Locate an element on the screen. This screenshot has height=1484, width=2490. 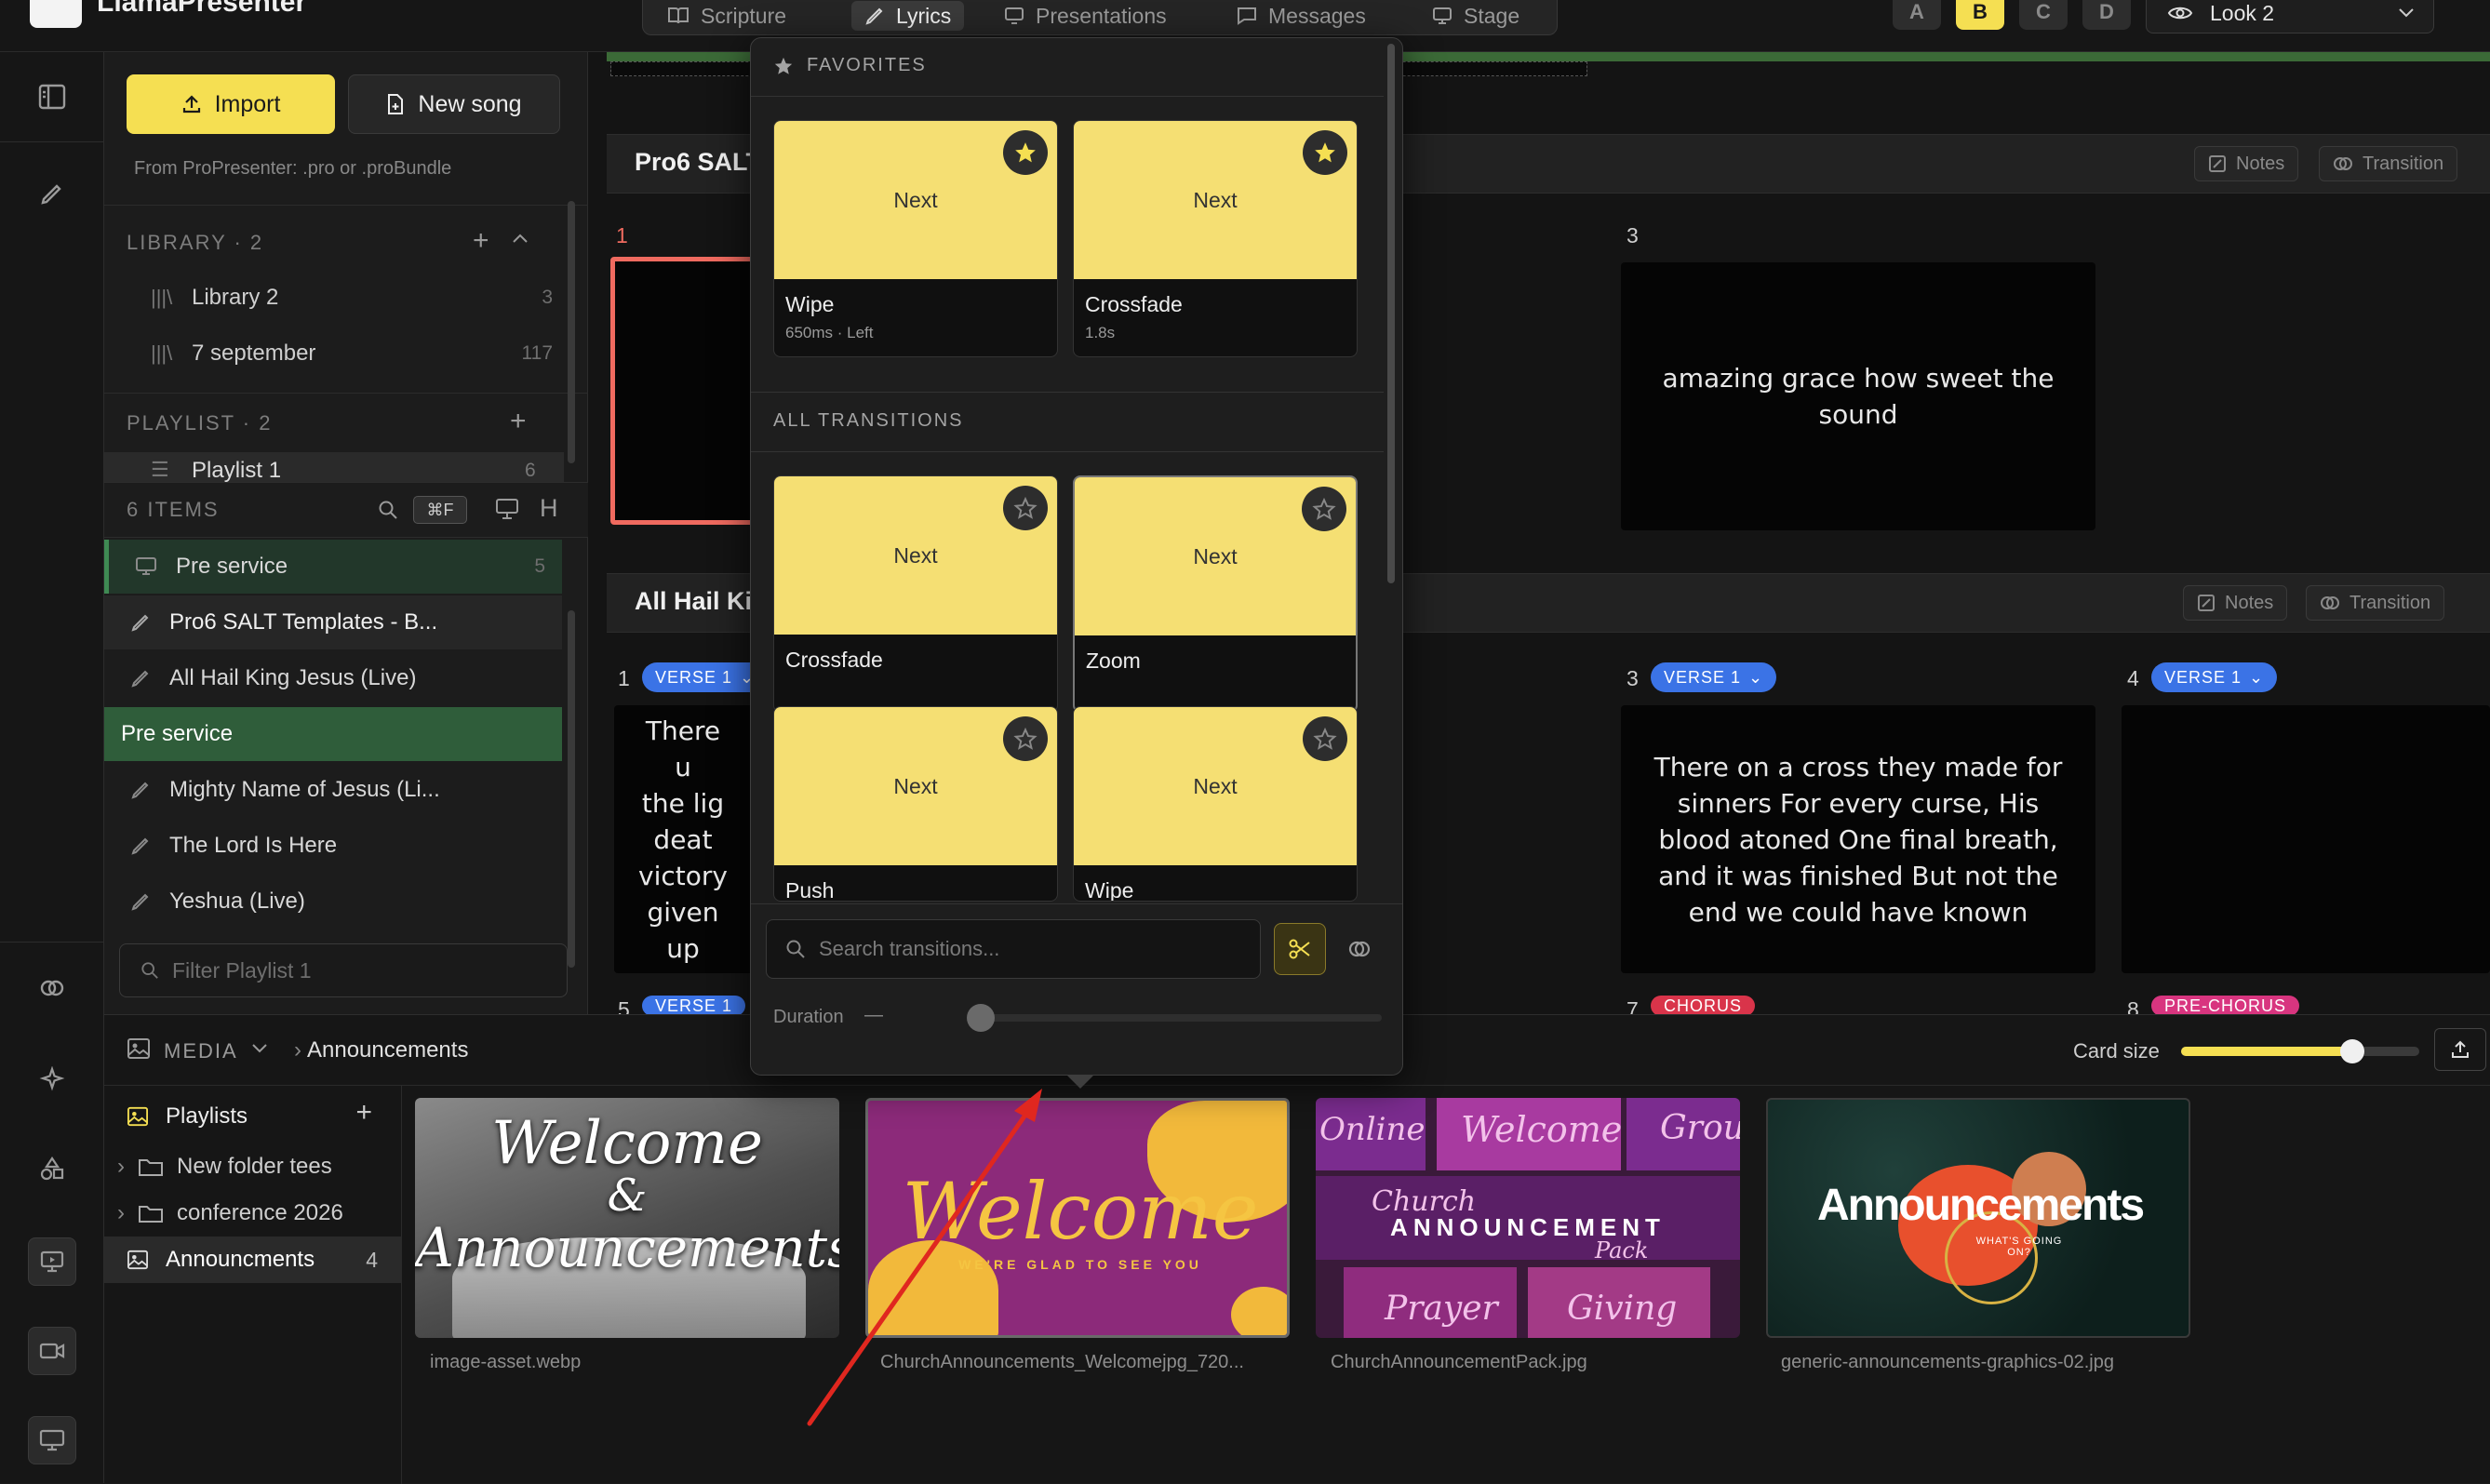
lyrics-pen-icon is located at coordinates (53, 193).